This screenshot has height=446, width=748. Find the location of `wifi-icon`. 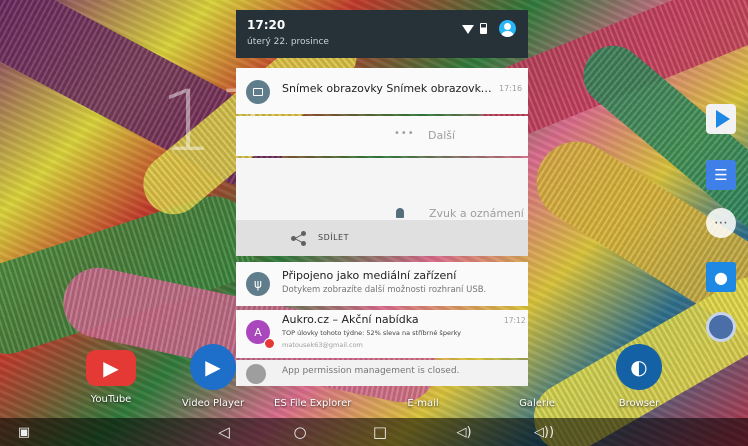

wifi-icon is located at coordinates (468, 29).